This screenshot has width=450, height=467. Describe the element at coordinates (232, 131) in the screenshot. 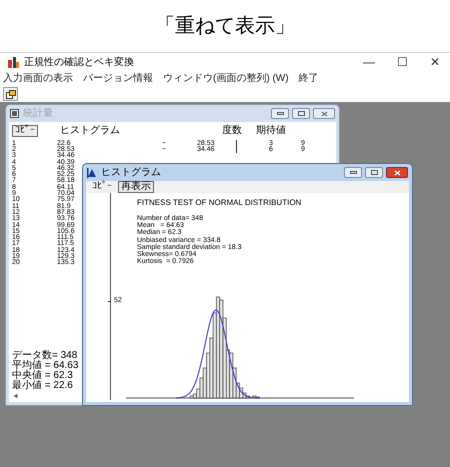

I see `column-header: 度数` at that location.